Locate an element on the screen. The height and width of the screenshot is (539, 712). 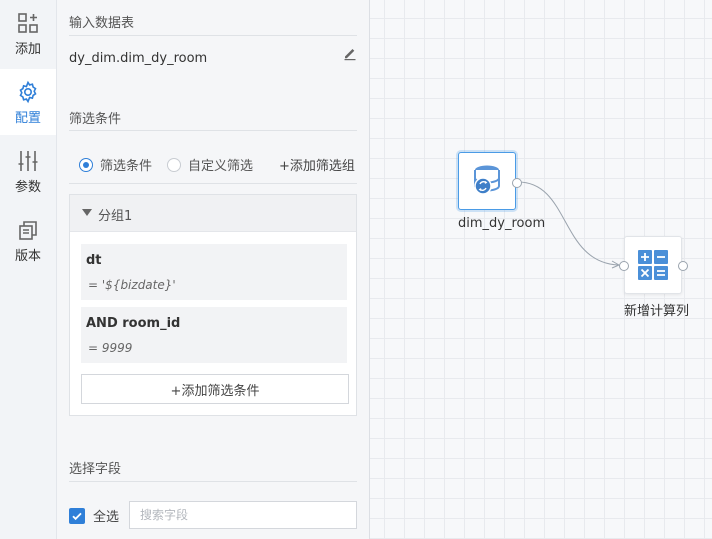
add-filter-condition-button: +添加筛选条件 is located at coordinates (215, 389).